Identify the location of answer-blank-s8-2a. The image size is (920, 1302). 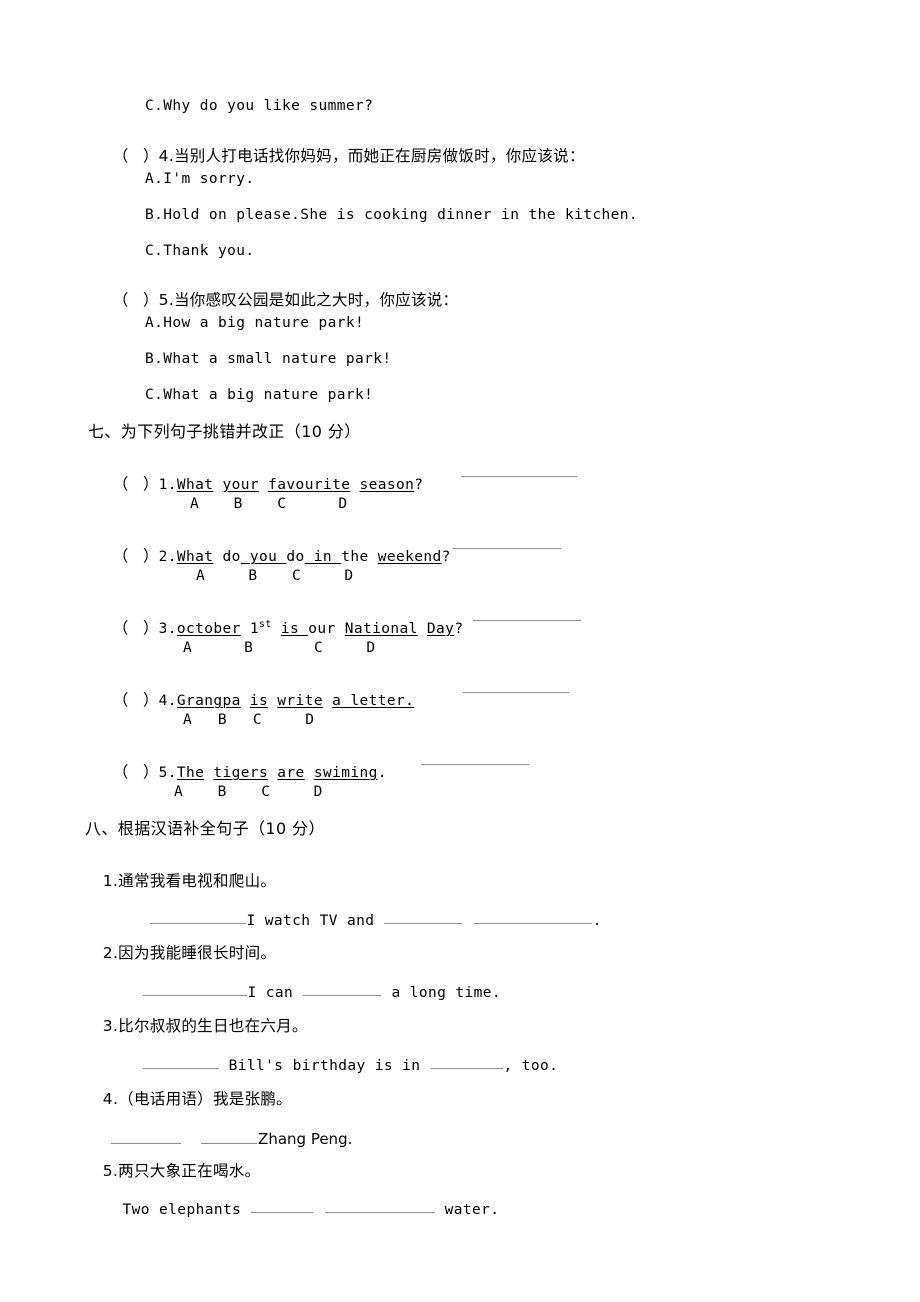
(194, 989).